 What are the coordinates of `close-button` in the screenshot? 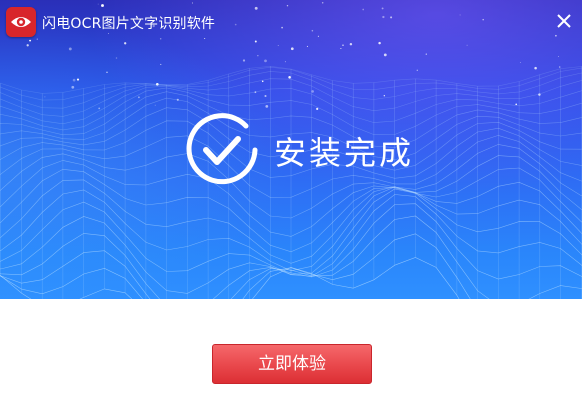 It's located at (564, 21).